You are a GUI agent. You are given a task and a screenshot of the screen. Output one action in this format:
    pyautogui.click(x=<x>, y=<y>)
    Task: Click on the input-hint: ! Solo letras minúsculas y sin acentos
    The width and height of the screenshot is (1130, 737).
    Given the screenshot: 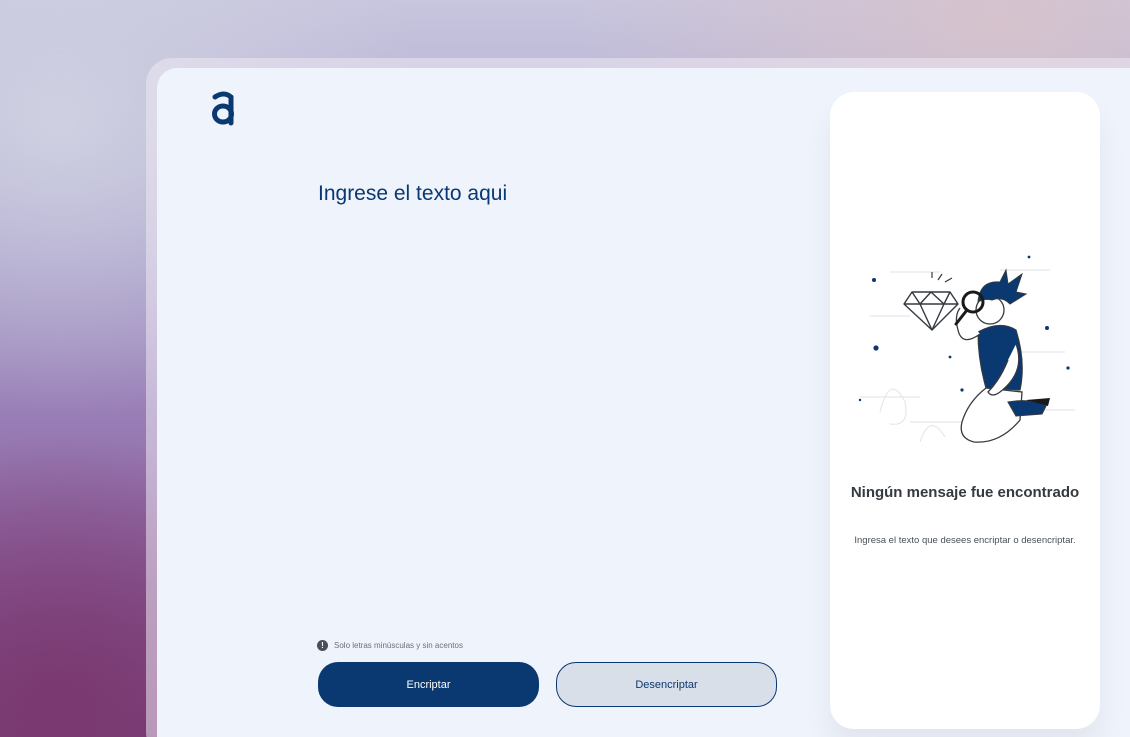 What is the action you would take?
    pyautogui.click(x=390, y=645)
    